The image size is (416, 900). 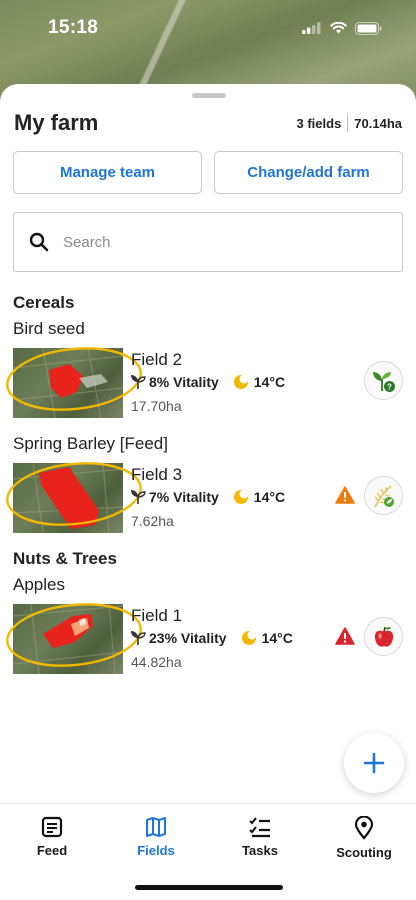 What do you see at coordinates (208, 123) in the screenshot?
I see `farm-header: My farm 3 fields 70.14ha` at bounding box center [208, 123].